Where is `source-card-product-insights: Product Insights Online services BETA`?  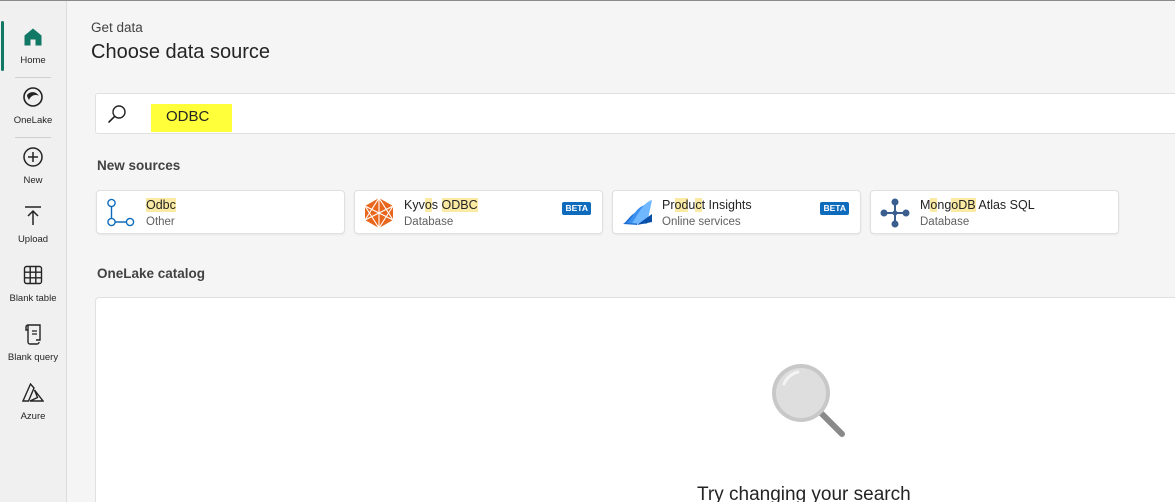
source-card-product-insights: Product Insights Online services BETA is located at coordinates (736, 212).